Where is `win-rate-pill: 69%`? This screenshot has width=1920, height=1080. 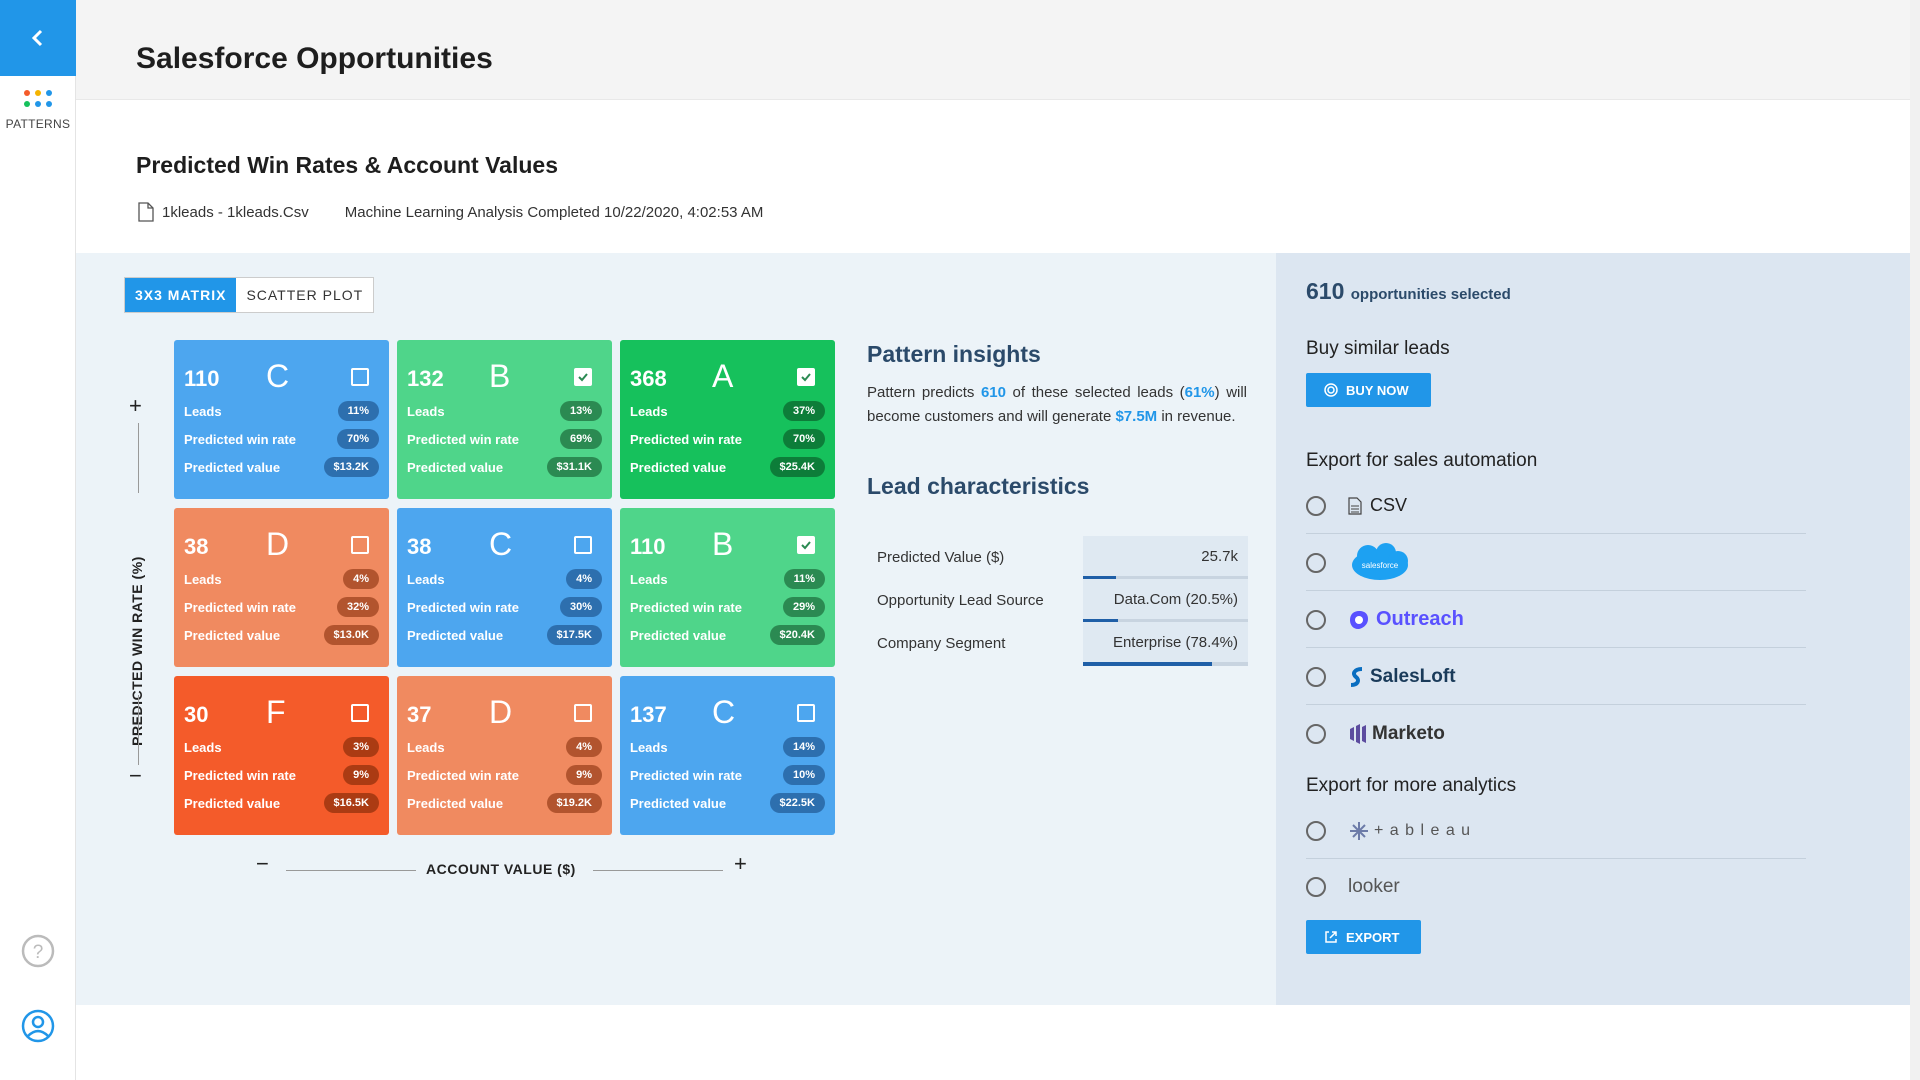 win-rate-pill: 69% is located at coordinates (580, 439).